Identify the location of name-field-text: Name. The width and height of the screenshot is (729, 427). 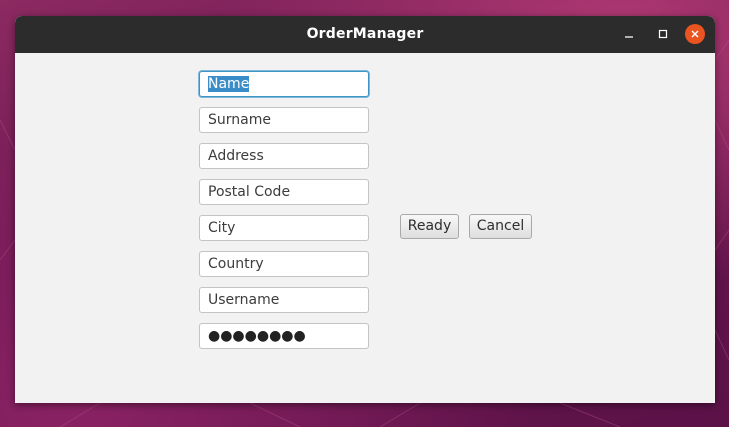
(229, 84).